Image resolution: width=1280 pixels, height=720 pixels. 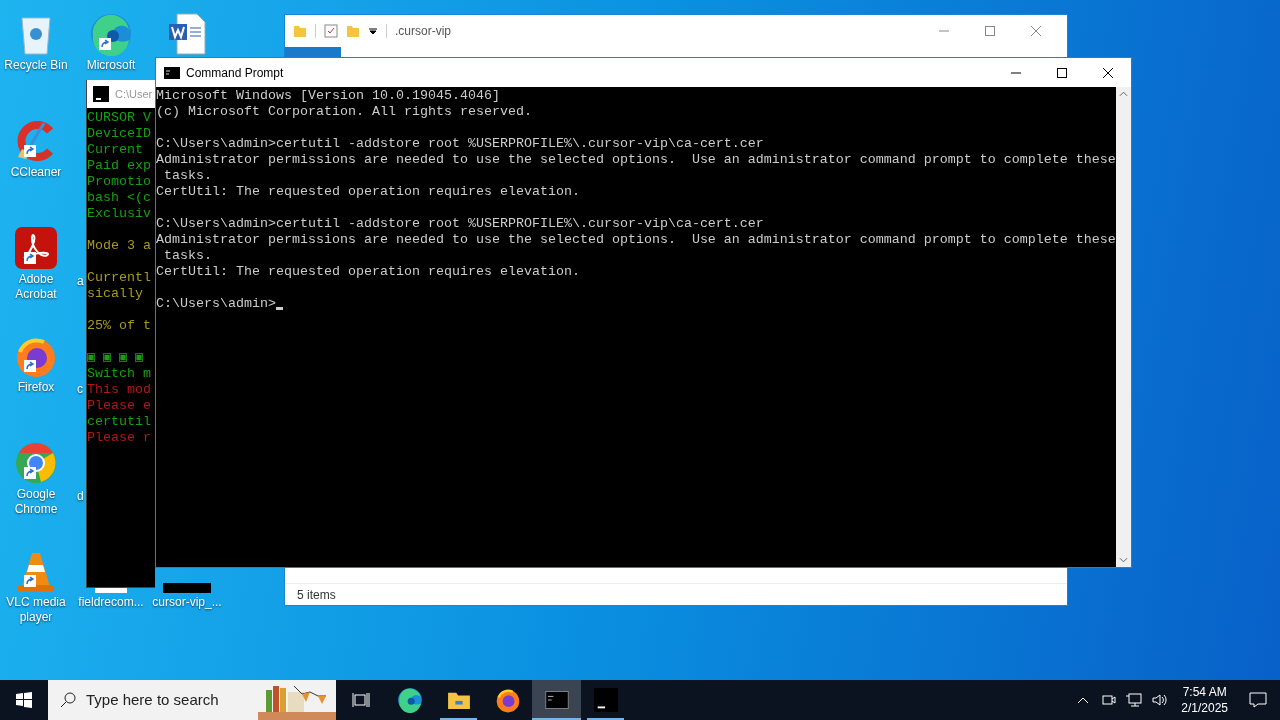 What do you see at coordinates (36, 463) in the screenshot?
I see `chrome-icon` at bounding box center [36, 463].